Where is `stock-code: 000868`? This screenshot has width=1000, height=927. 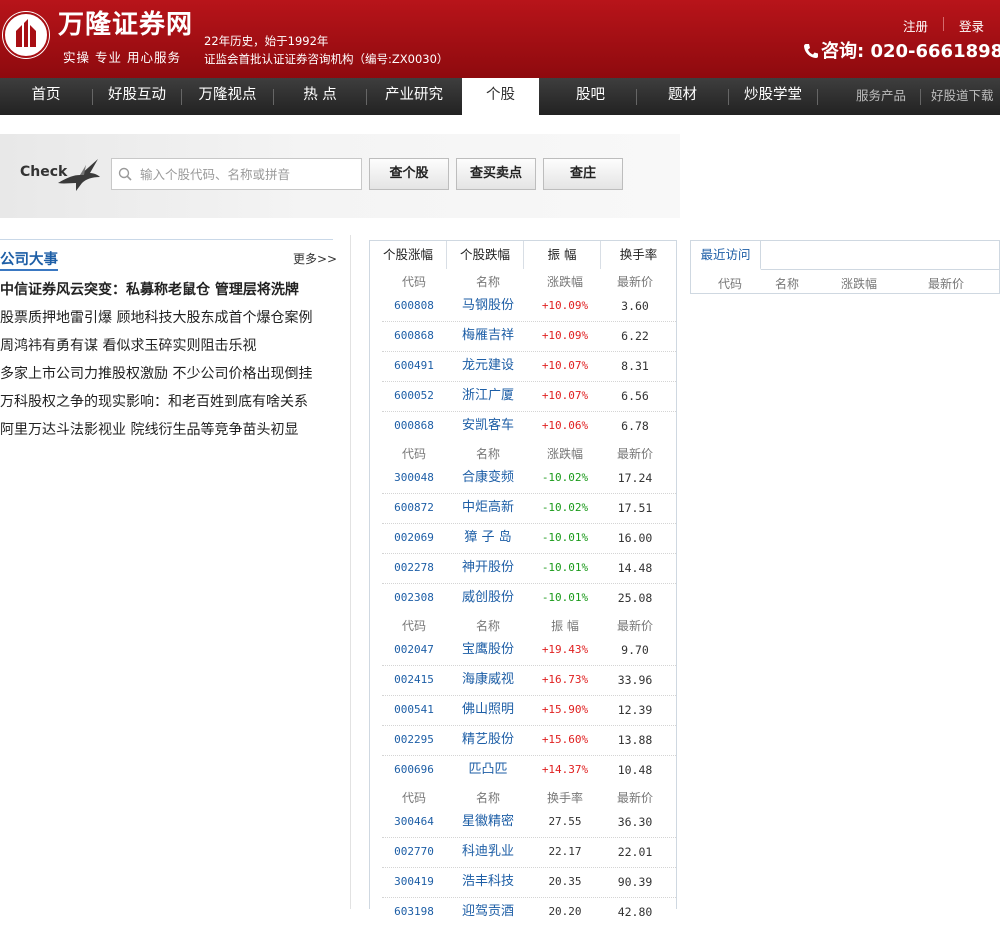 stock-code: 000868 is located at coordinates (414, 426).